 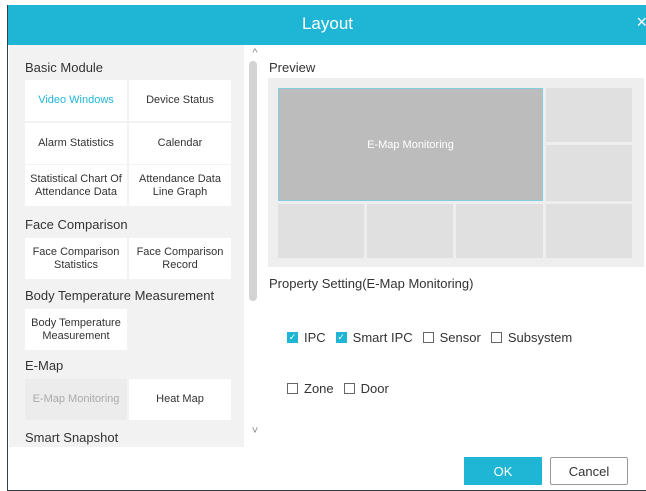 I want to click on tile-face-comparison-statistics: Face Comparison Statistics, so click(x=76, y=258).